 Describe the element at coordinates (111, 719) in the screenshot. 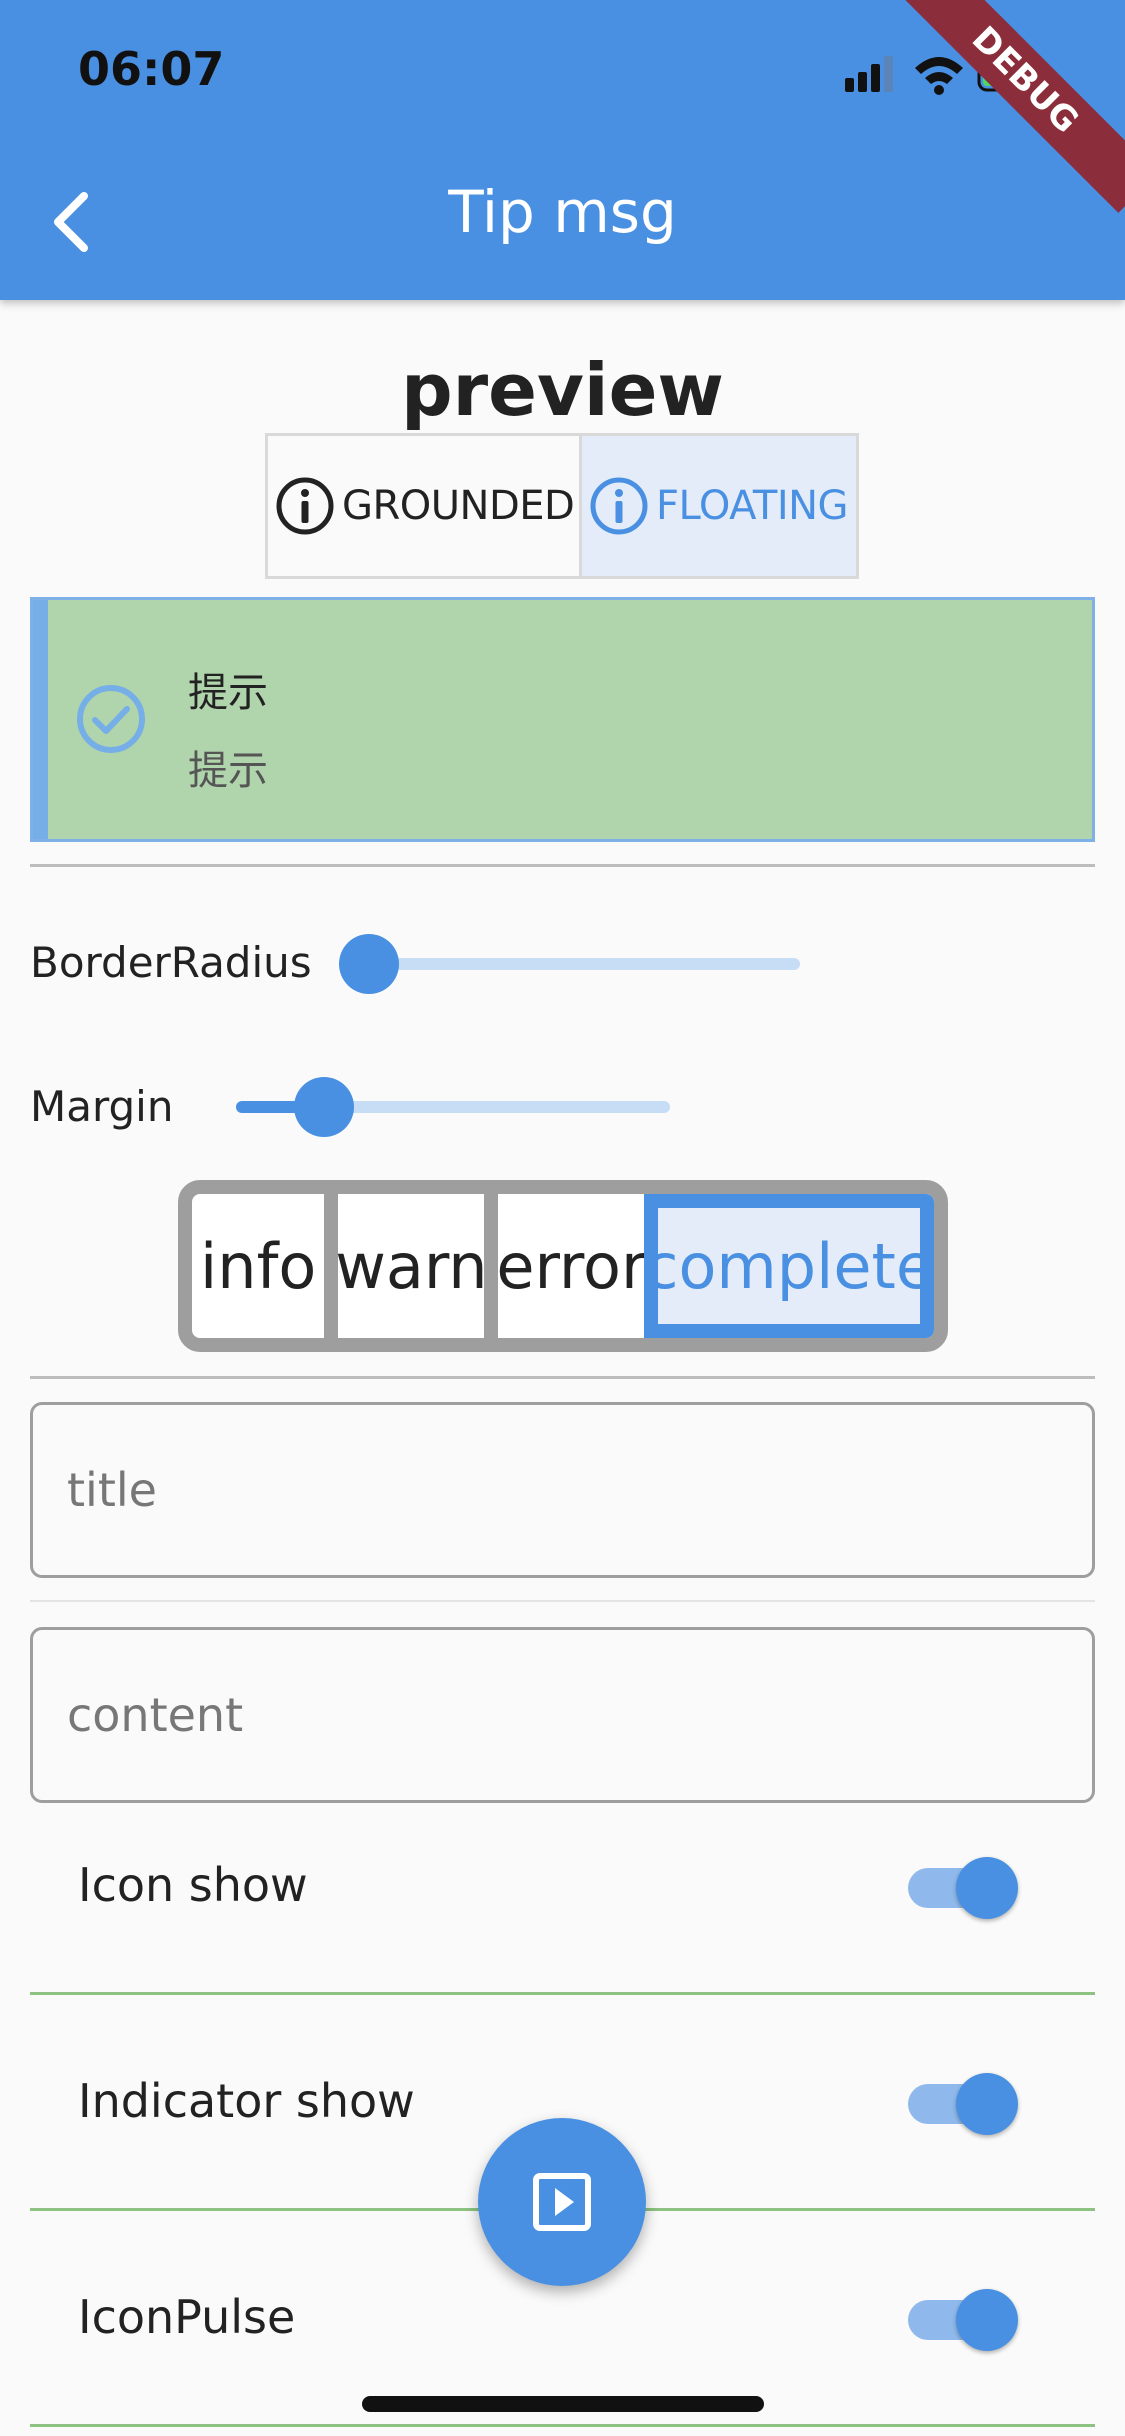

I see `check-circle-icon` at that location.